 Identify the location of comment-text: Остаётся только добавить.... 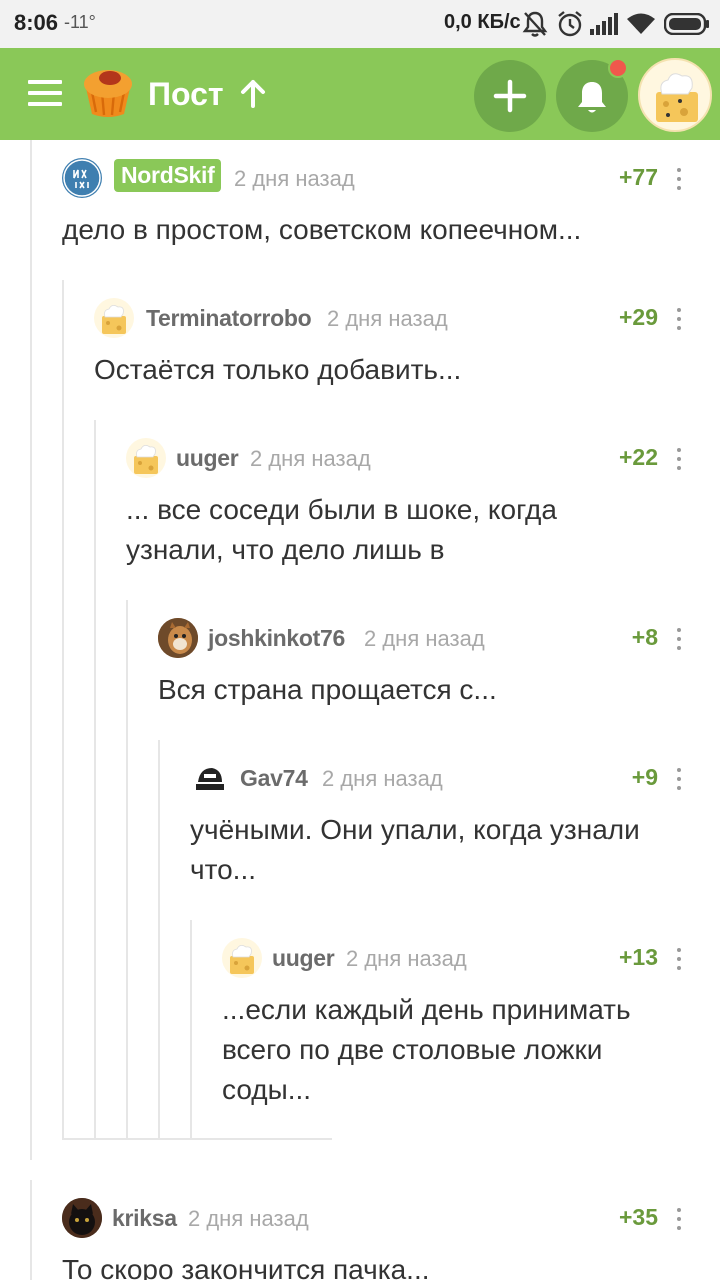
(278, 369).